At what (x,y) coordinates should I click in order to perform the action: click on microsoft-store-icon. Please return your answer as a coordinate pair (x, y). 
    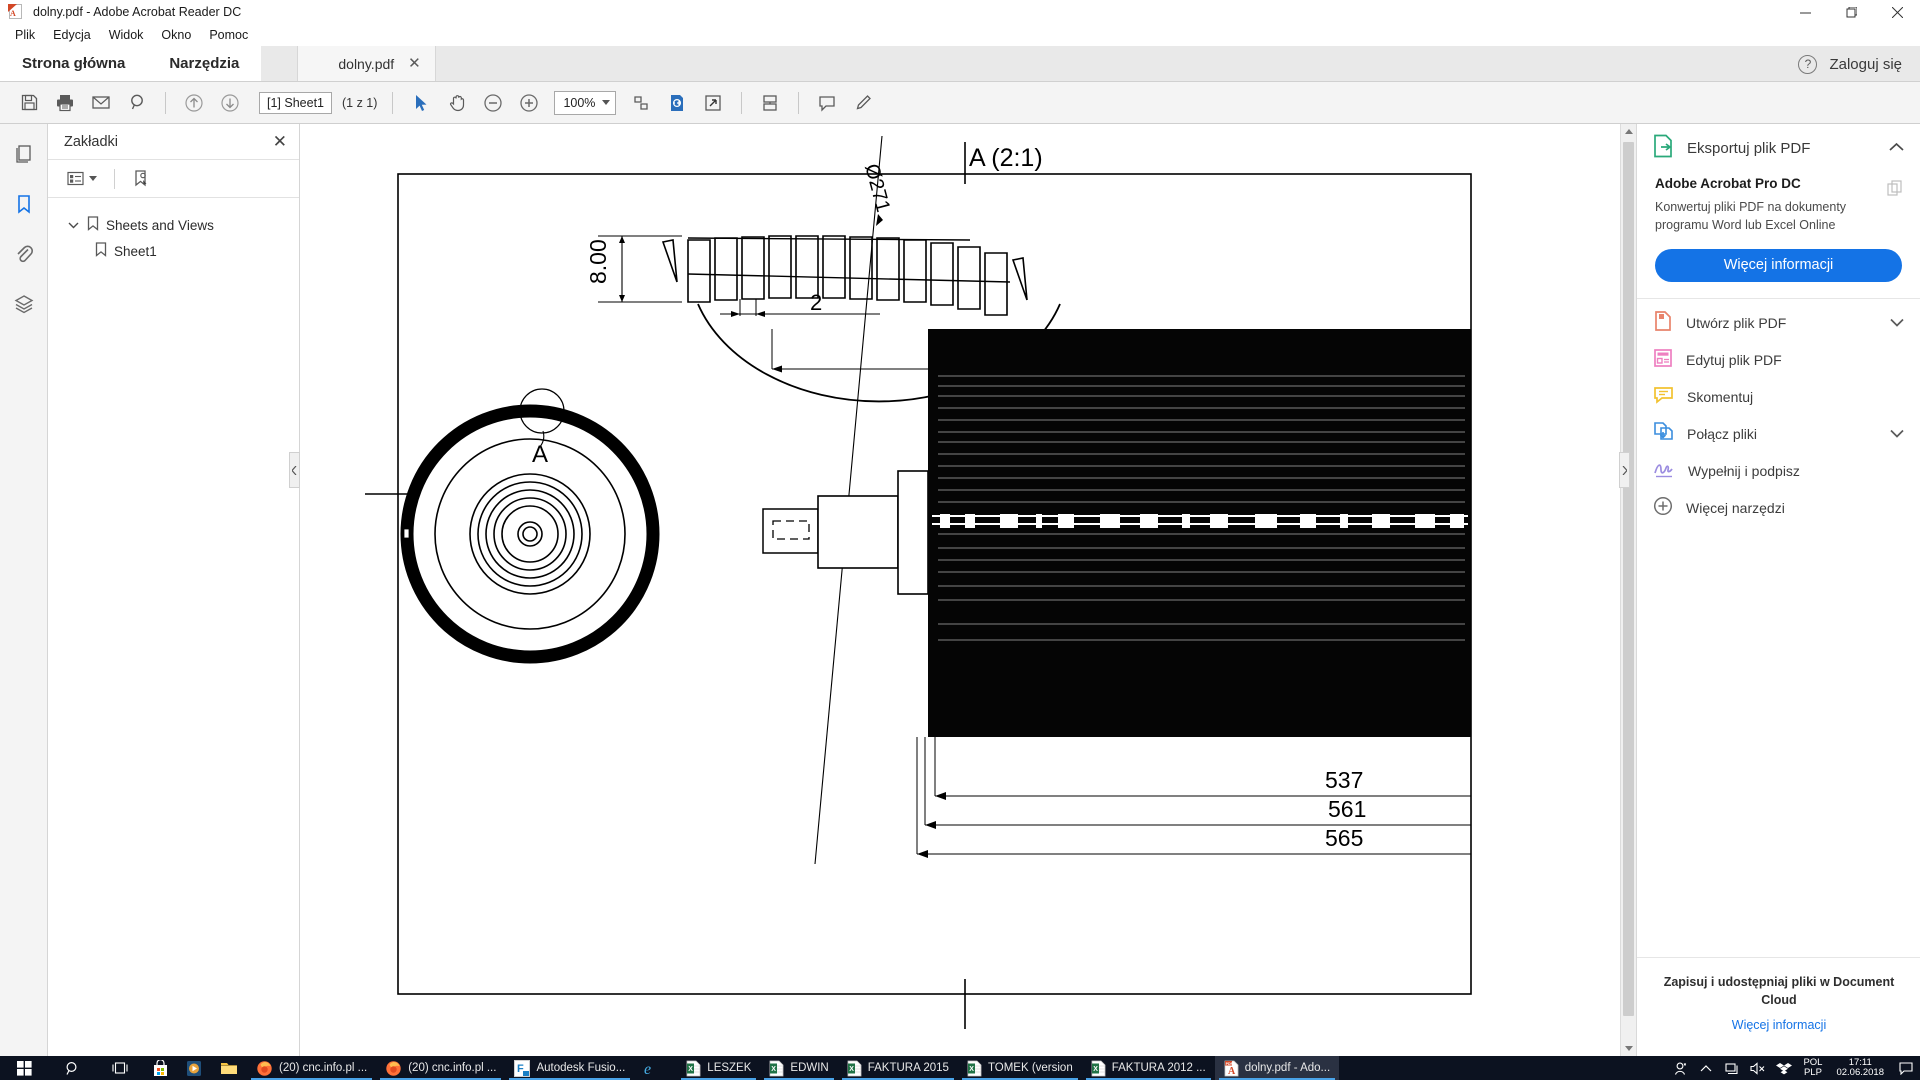
    Looking at the image, I should click on (160, 1067).